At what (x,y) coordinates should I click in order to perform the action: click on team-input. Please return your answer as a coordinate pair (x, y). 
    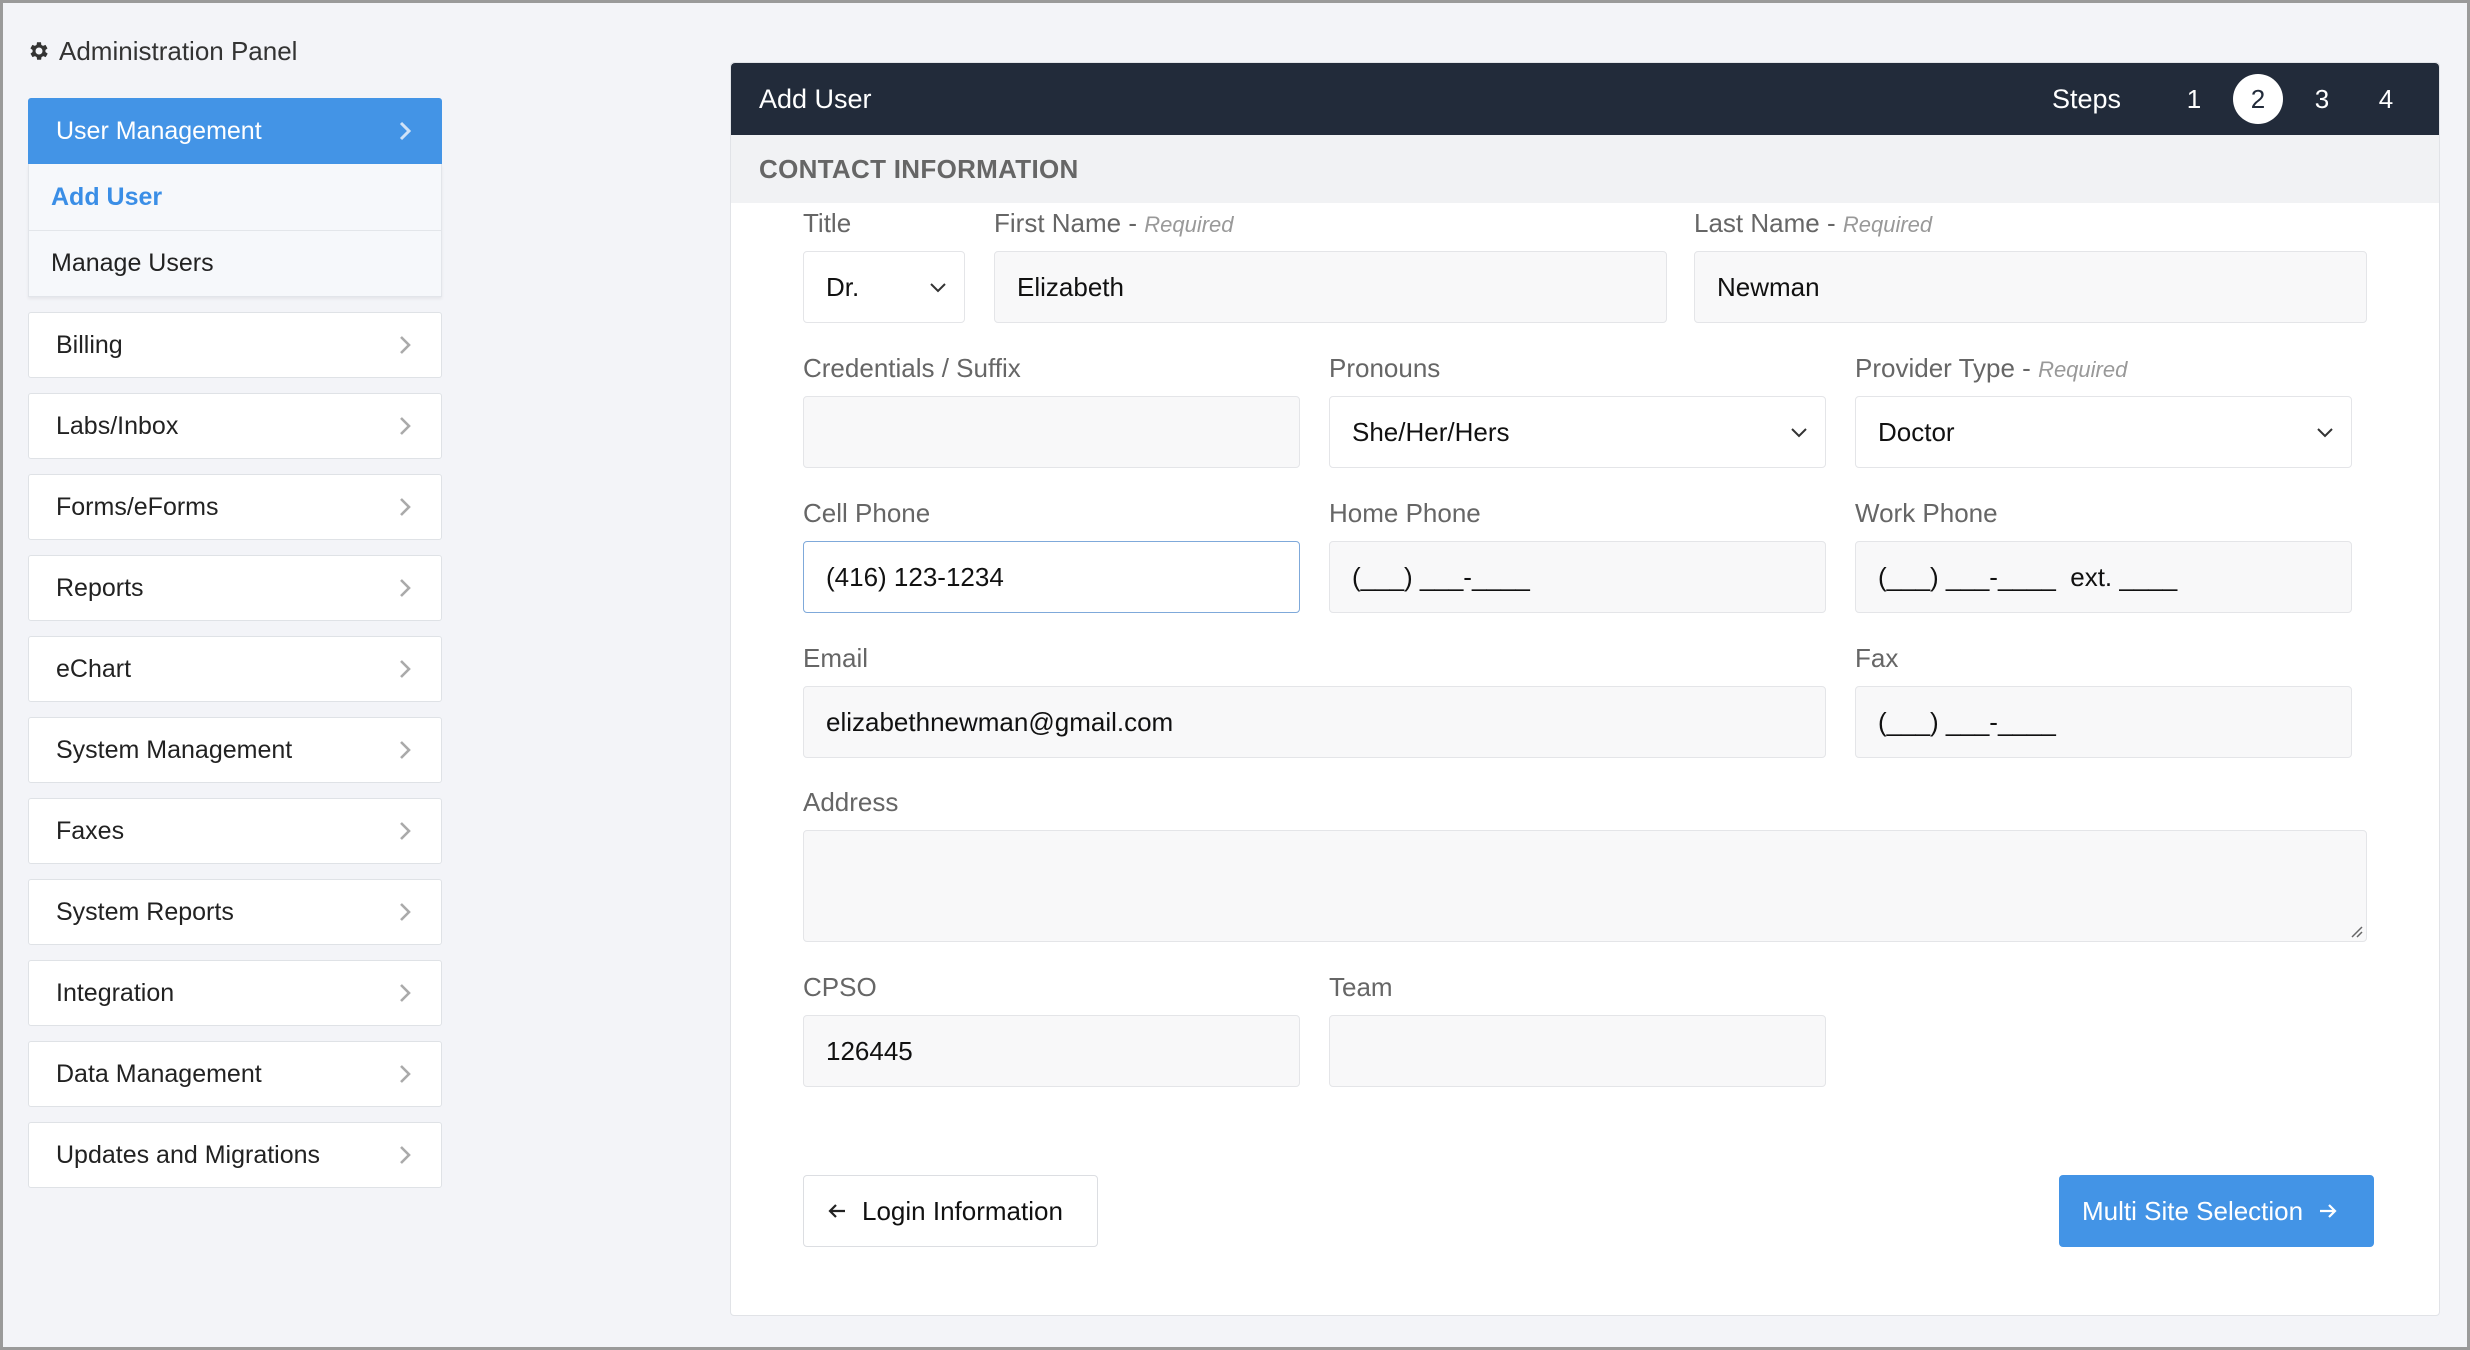
    Looking at the image, I should click on (1577, 1051).